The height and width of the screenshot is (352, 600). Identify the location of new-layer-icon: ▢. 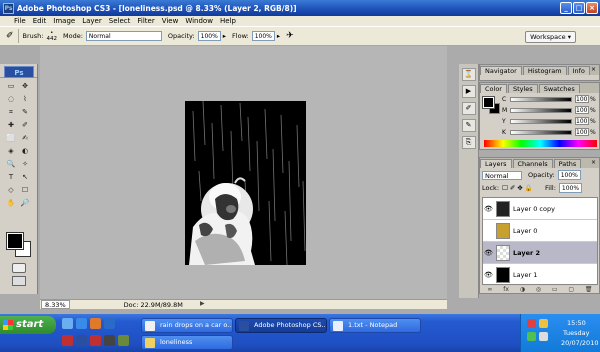
(571, 290).